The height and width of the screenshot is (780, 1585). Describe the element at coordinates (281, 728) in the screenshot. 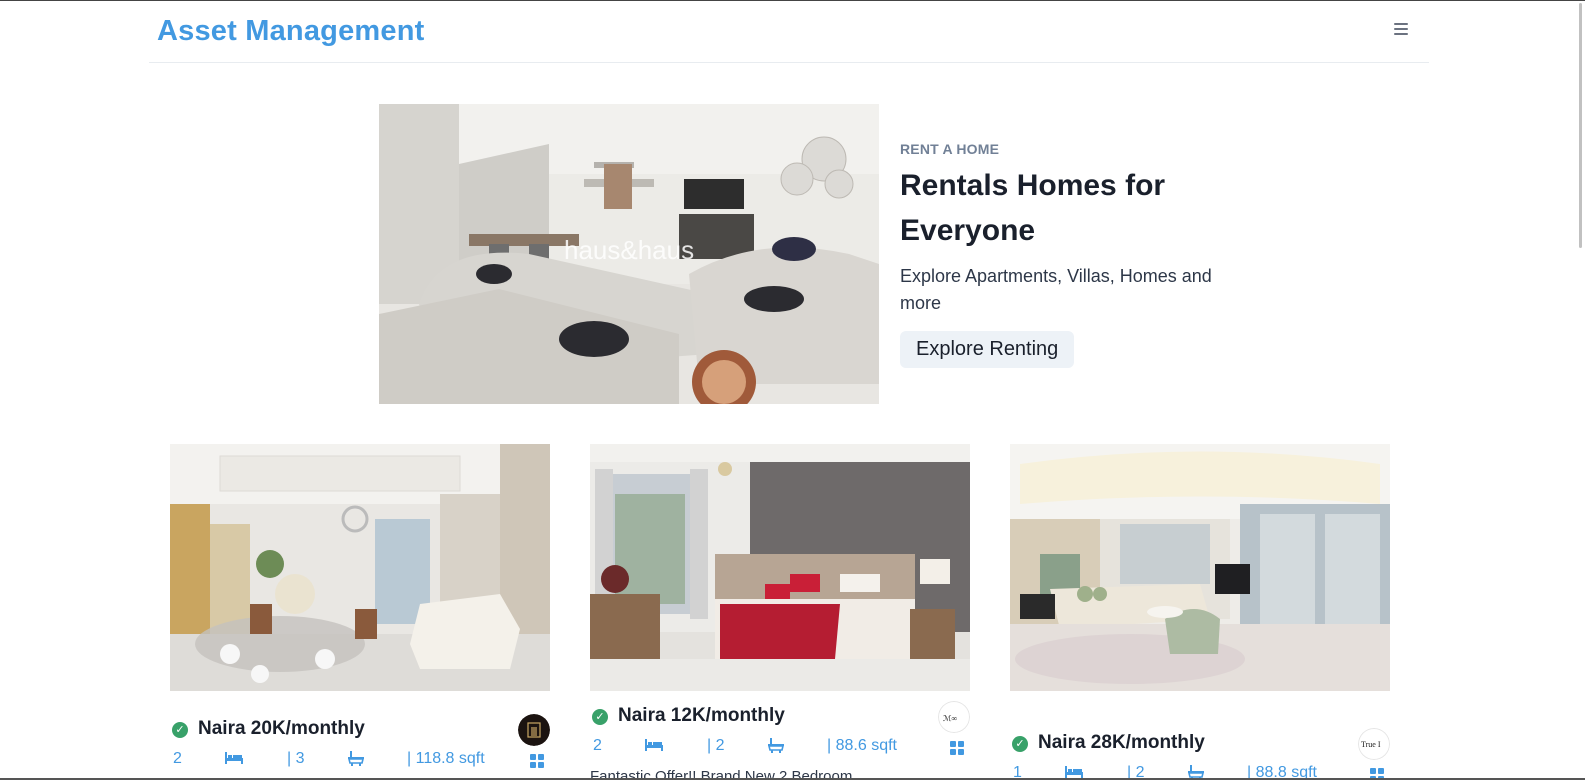

I see `listing-price: Naira 20K/monthly` at that location.